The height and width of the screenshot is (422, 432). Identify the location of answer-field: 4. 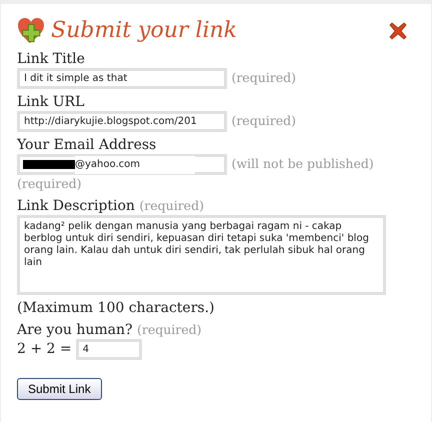
(109, 349).